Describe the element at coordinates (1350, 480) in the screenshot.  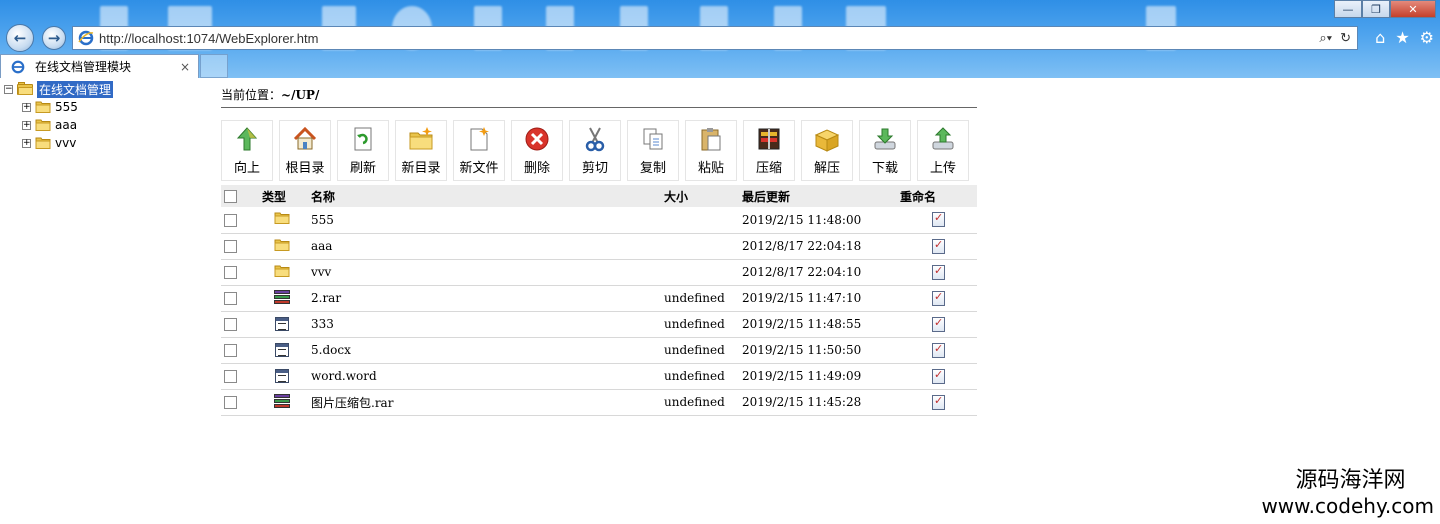
I see `watermark-title: 源码海洋网` at that location.